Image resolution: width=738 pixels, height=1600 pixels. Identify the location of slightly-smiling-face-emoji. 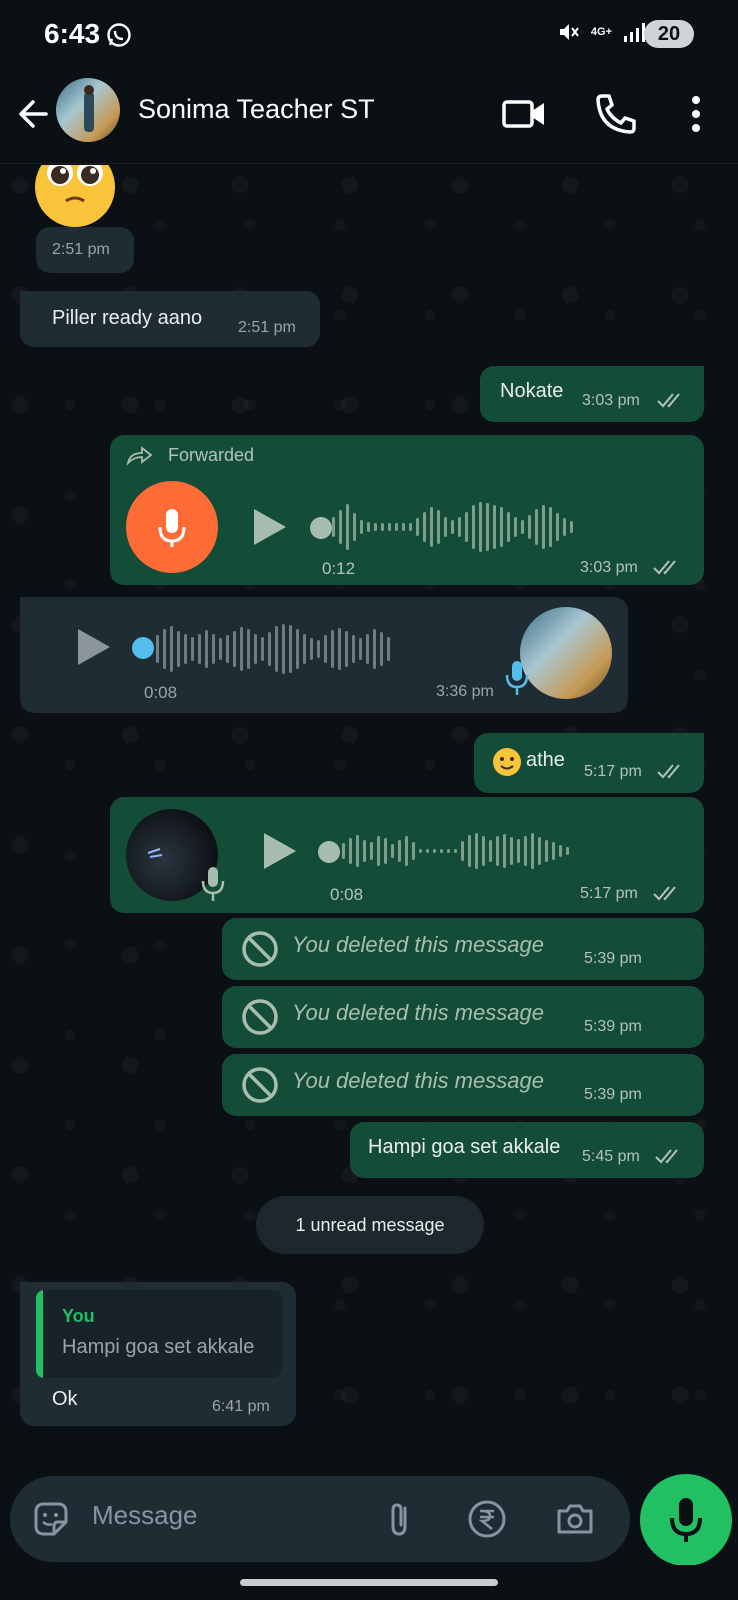
(507, 762).